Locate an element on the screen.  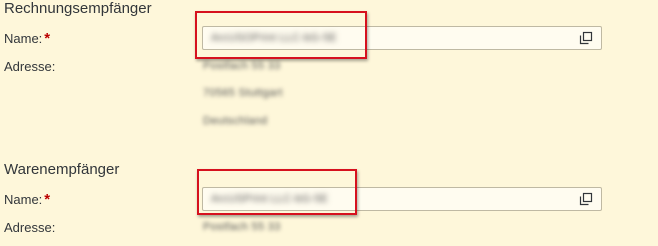
shipping-name-label-text: Name: is located at coordinates (23, 199).